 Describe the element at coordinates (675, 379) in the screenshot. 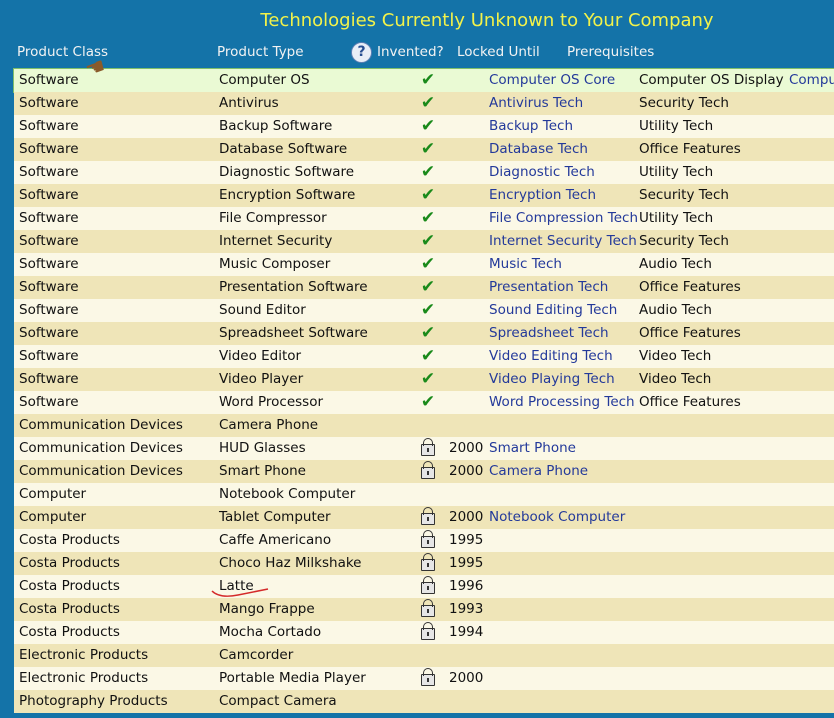

I see `prerequisite-cell: Video Tech` at that location.